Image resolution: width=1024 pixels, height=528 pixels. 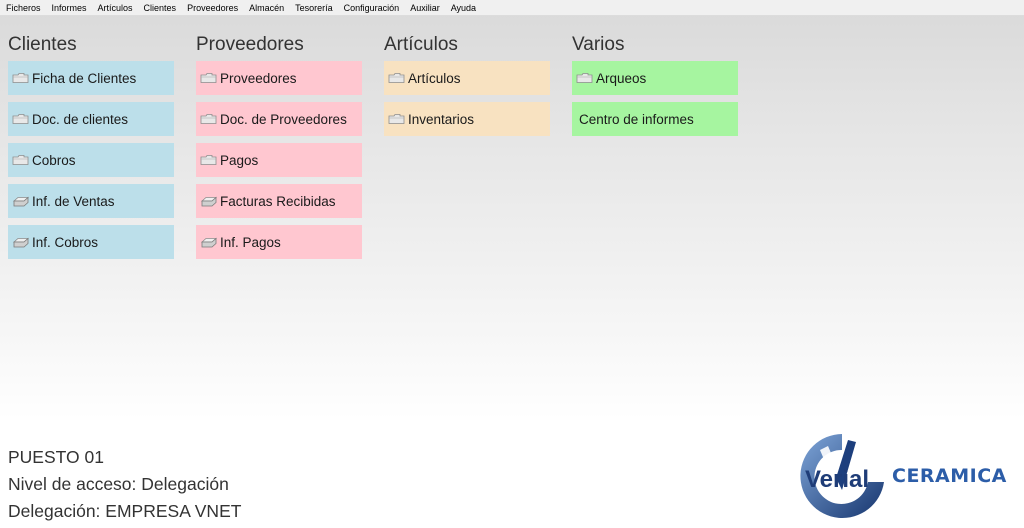 I want to click on tile-pagos: Pagos, so click(x=279, y=160).